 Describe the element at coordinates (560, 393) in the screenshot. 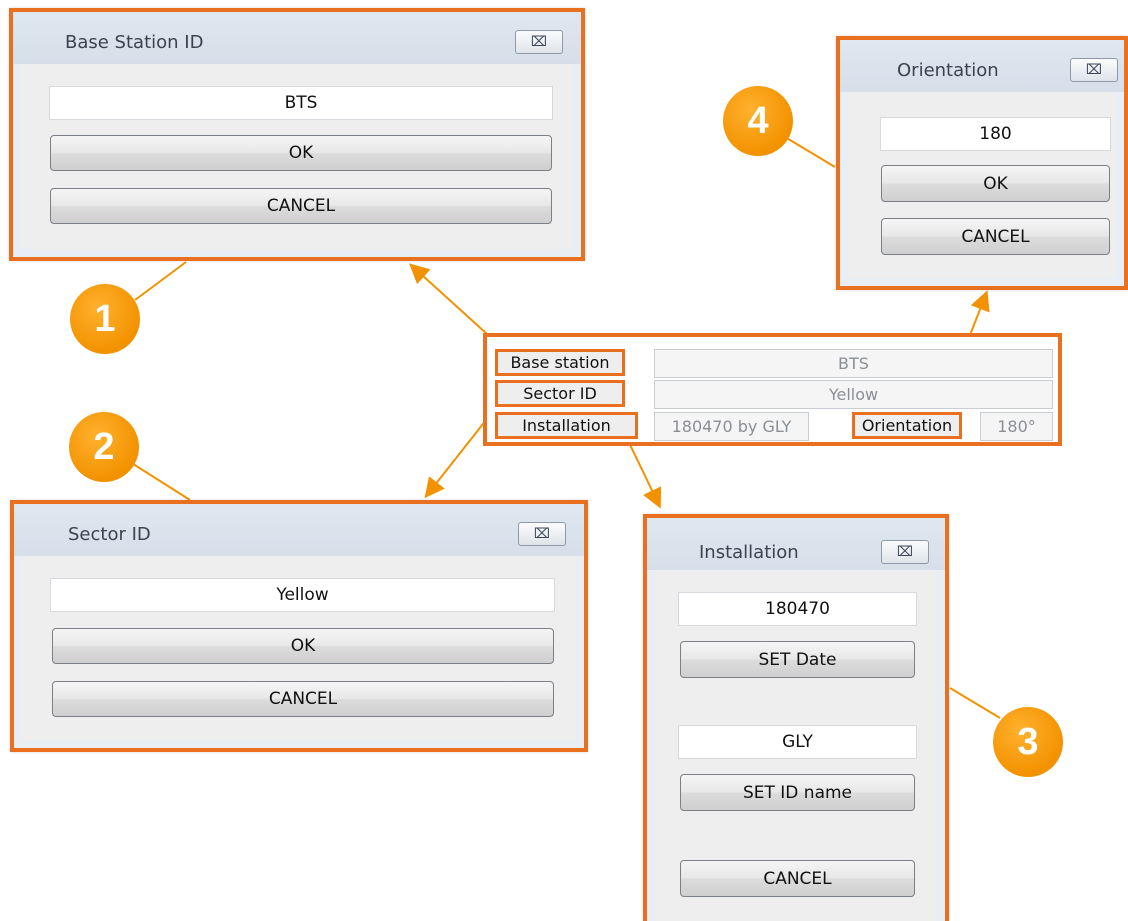

I see `sector-id-label: Sector ID` at that location.